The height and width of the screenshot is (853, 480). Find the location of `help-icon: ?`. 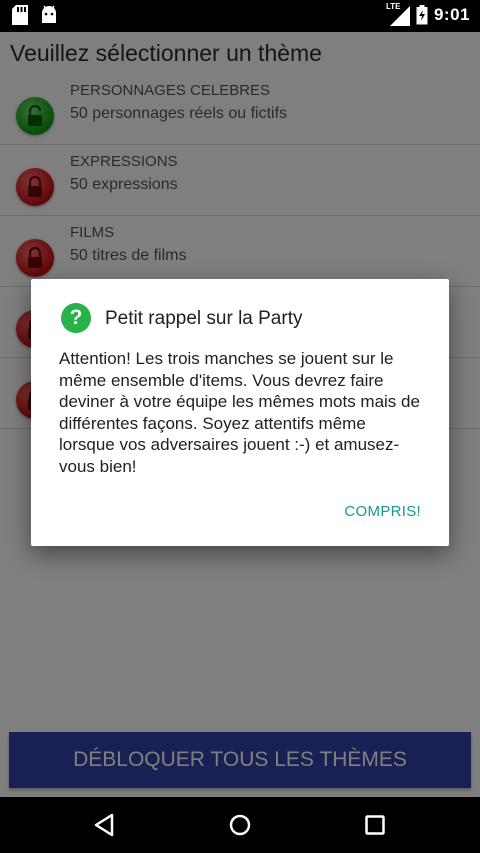

help-icon: ? is located at coordinates (76, 318).